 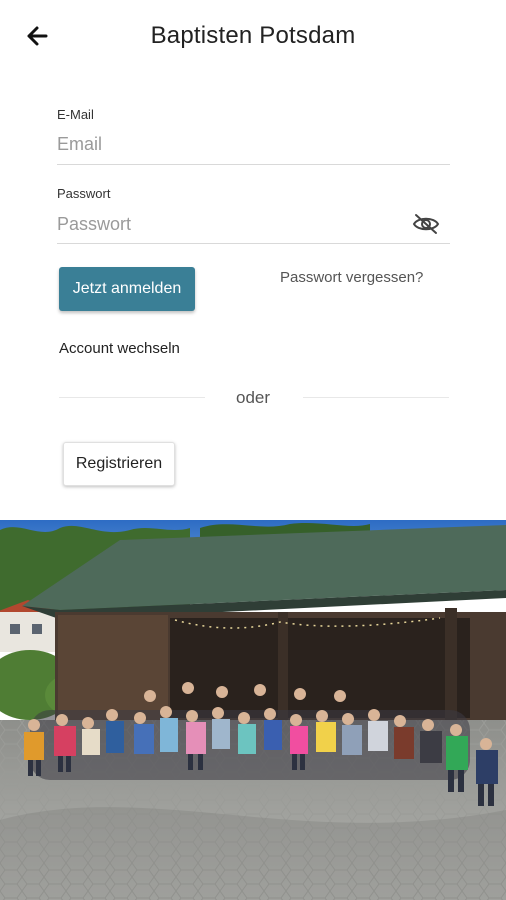 What do you see at coordinates (351, 277) in the screenshot?
I see `forgot-password-link: Passwort vergessen?` at bounding box center [351, 277].